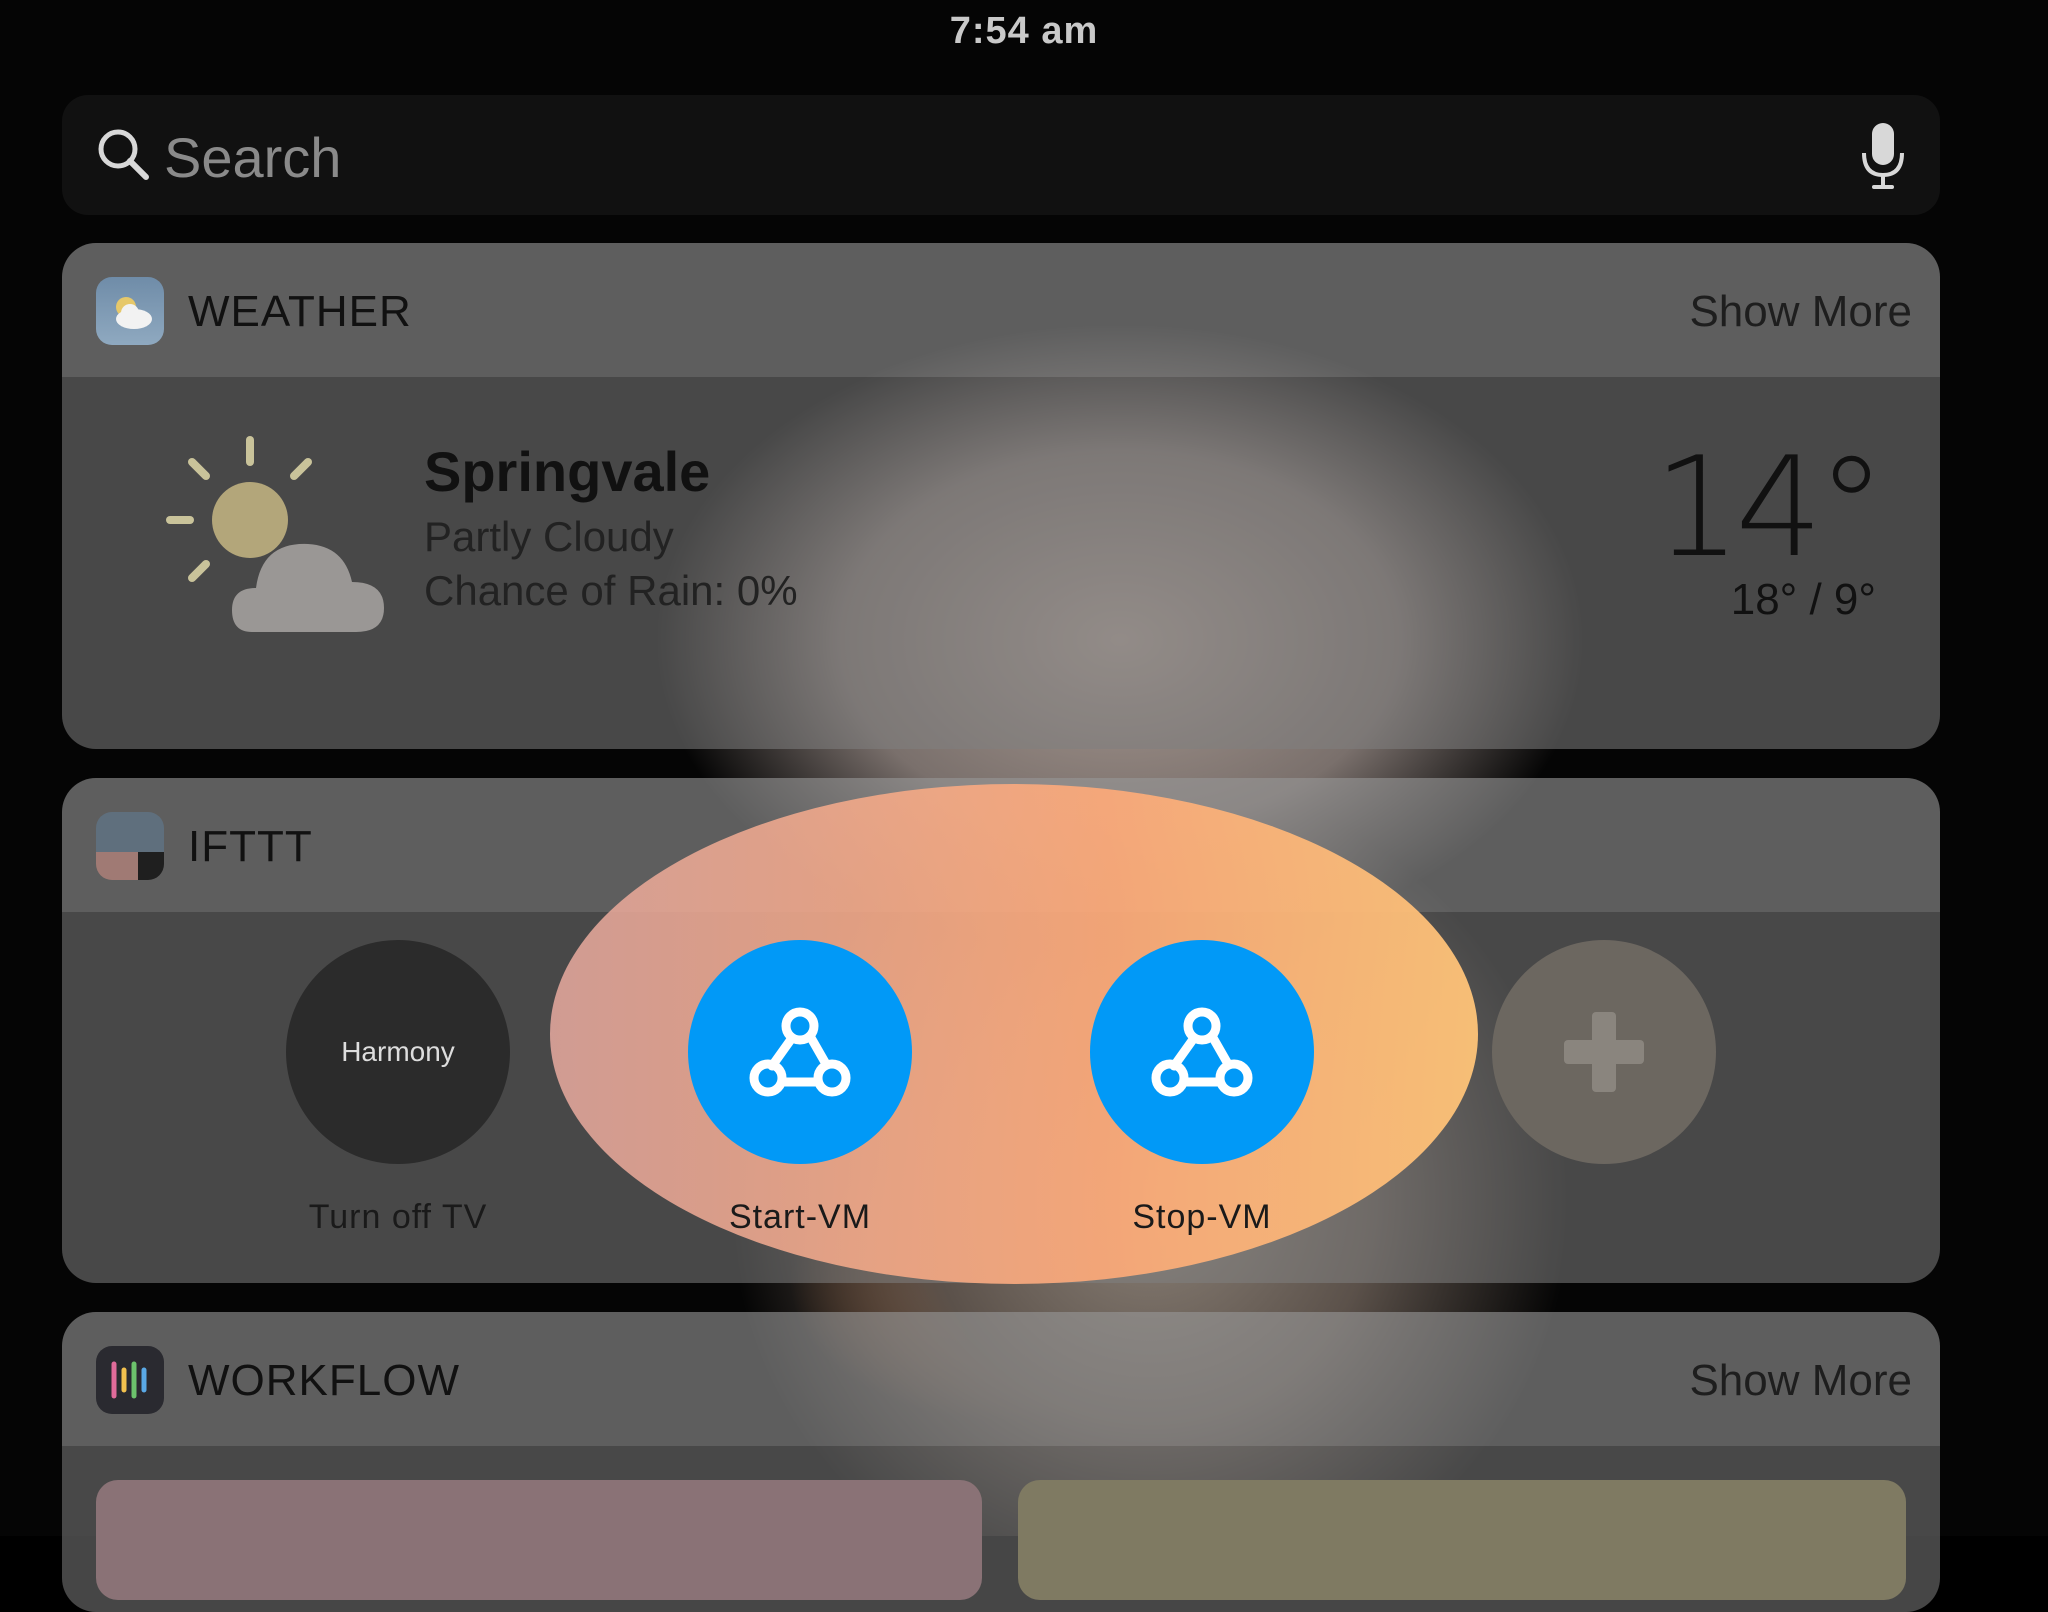  Describe the element at coordinates (275, 534) in the screenshot. I see `partly-cloudy-icon` at that location.